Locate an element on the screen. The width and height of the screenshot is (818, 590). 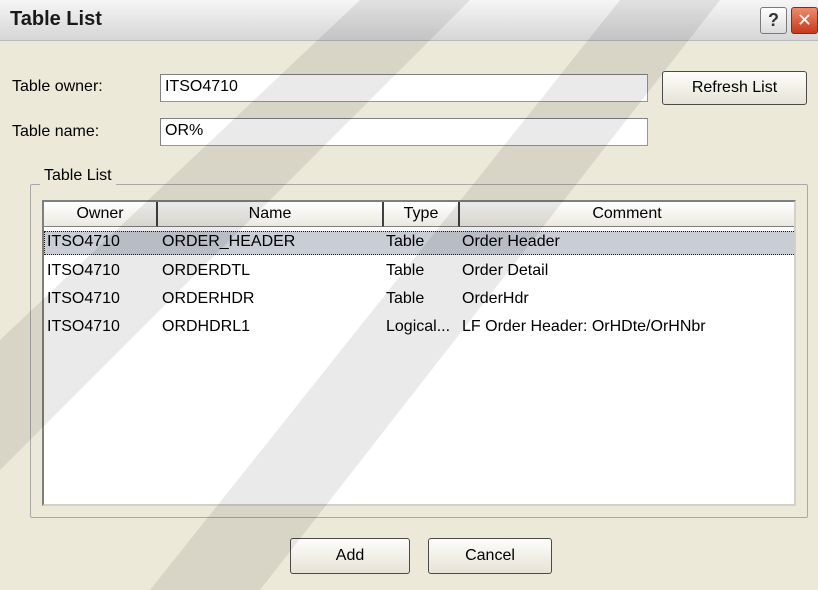
listview-header: Owner Name Type Comment is located at coordinates (419, 214).